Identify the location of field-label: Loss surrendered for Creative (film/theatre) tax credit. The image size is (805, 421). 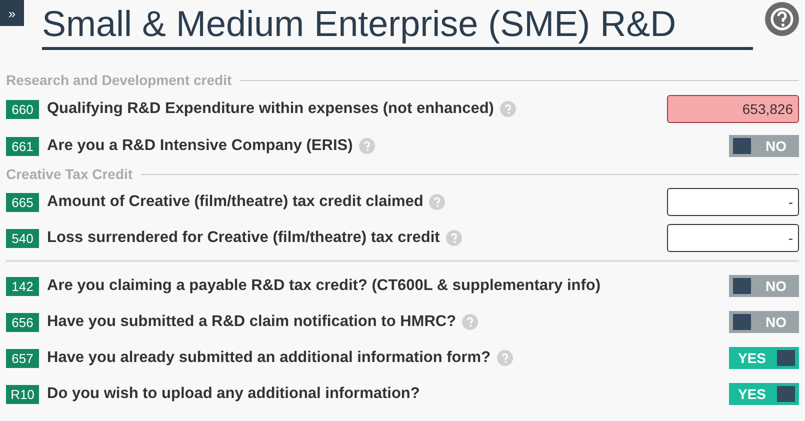
(243, 238).